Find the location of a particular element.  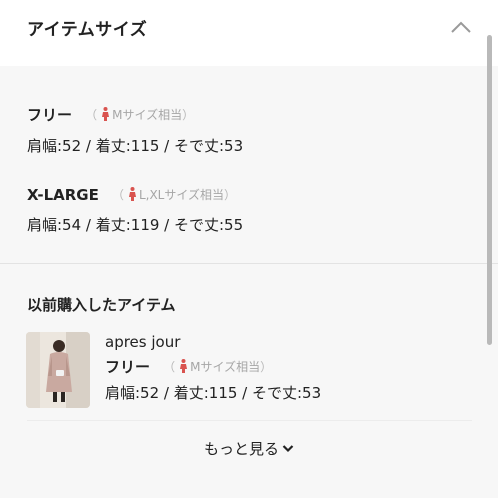

item-measurements: 肩幅:52 / 着丈:115 / そで丈:53 is located at coordinates (213, 393).